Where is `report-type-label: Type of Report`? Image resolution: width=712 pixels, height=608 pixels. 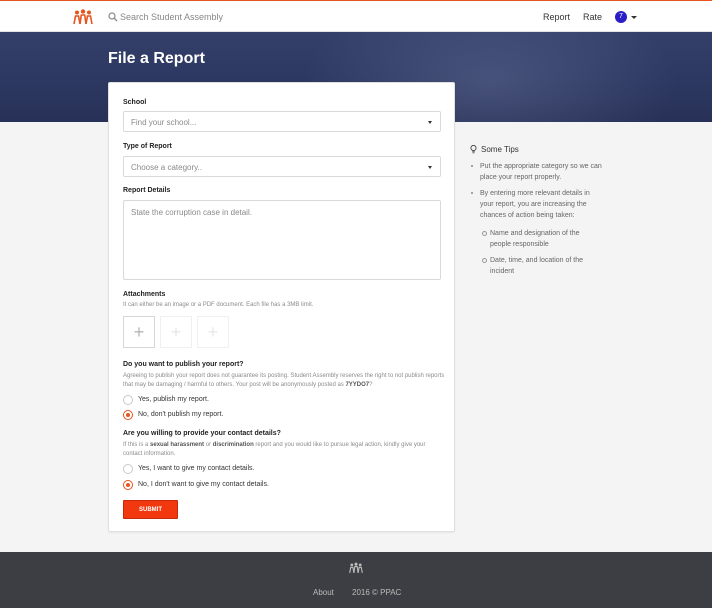
report-type-label: Type of Report is located at coordinates (147, 146).